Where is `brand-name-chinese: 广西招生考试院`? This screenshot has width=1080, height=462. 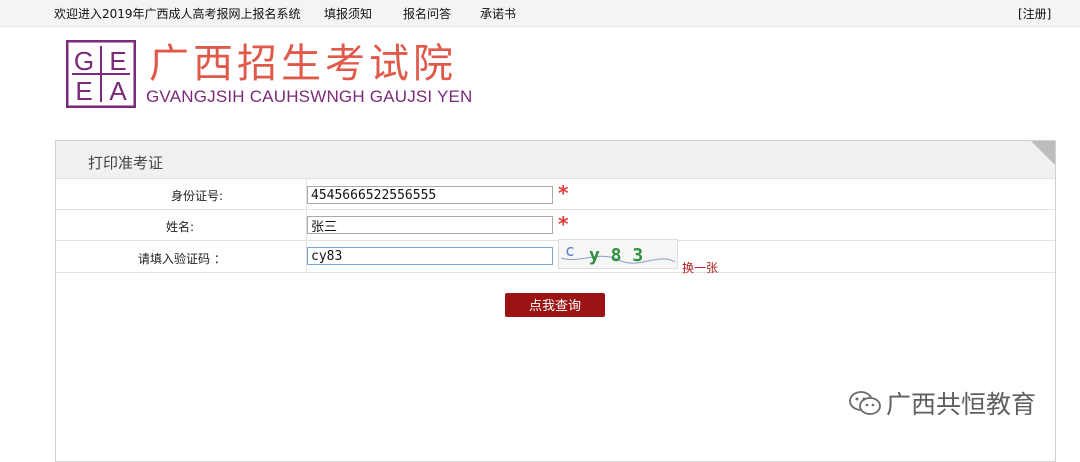 brand-name-chinese: 广西招生考试院 is located at coordinates (303, 64).